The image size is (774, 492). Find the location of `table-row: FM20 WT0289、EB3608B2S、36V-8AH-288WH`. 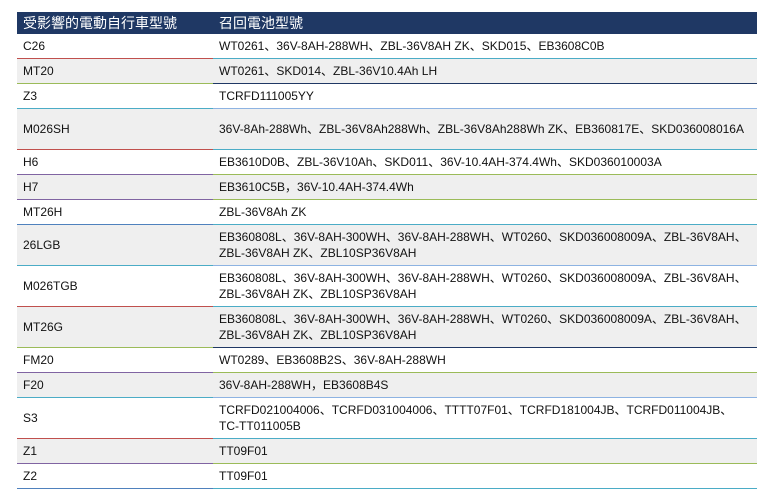

table-row: FM20 WT0289、EB3608B2S、36V-8AH-288WH is located at coordinates (387, 360).